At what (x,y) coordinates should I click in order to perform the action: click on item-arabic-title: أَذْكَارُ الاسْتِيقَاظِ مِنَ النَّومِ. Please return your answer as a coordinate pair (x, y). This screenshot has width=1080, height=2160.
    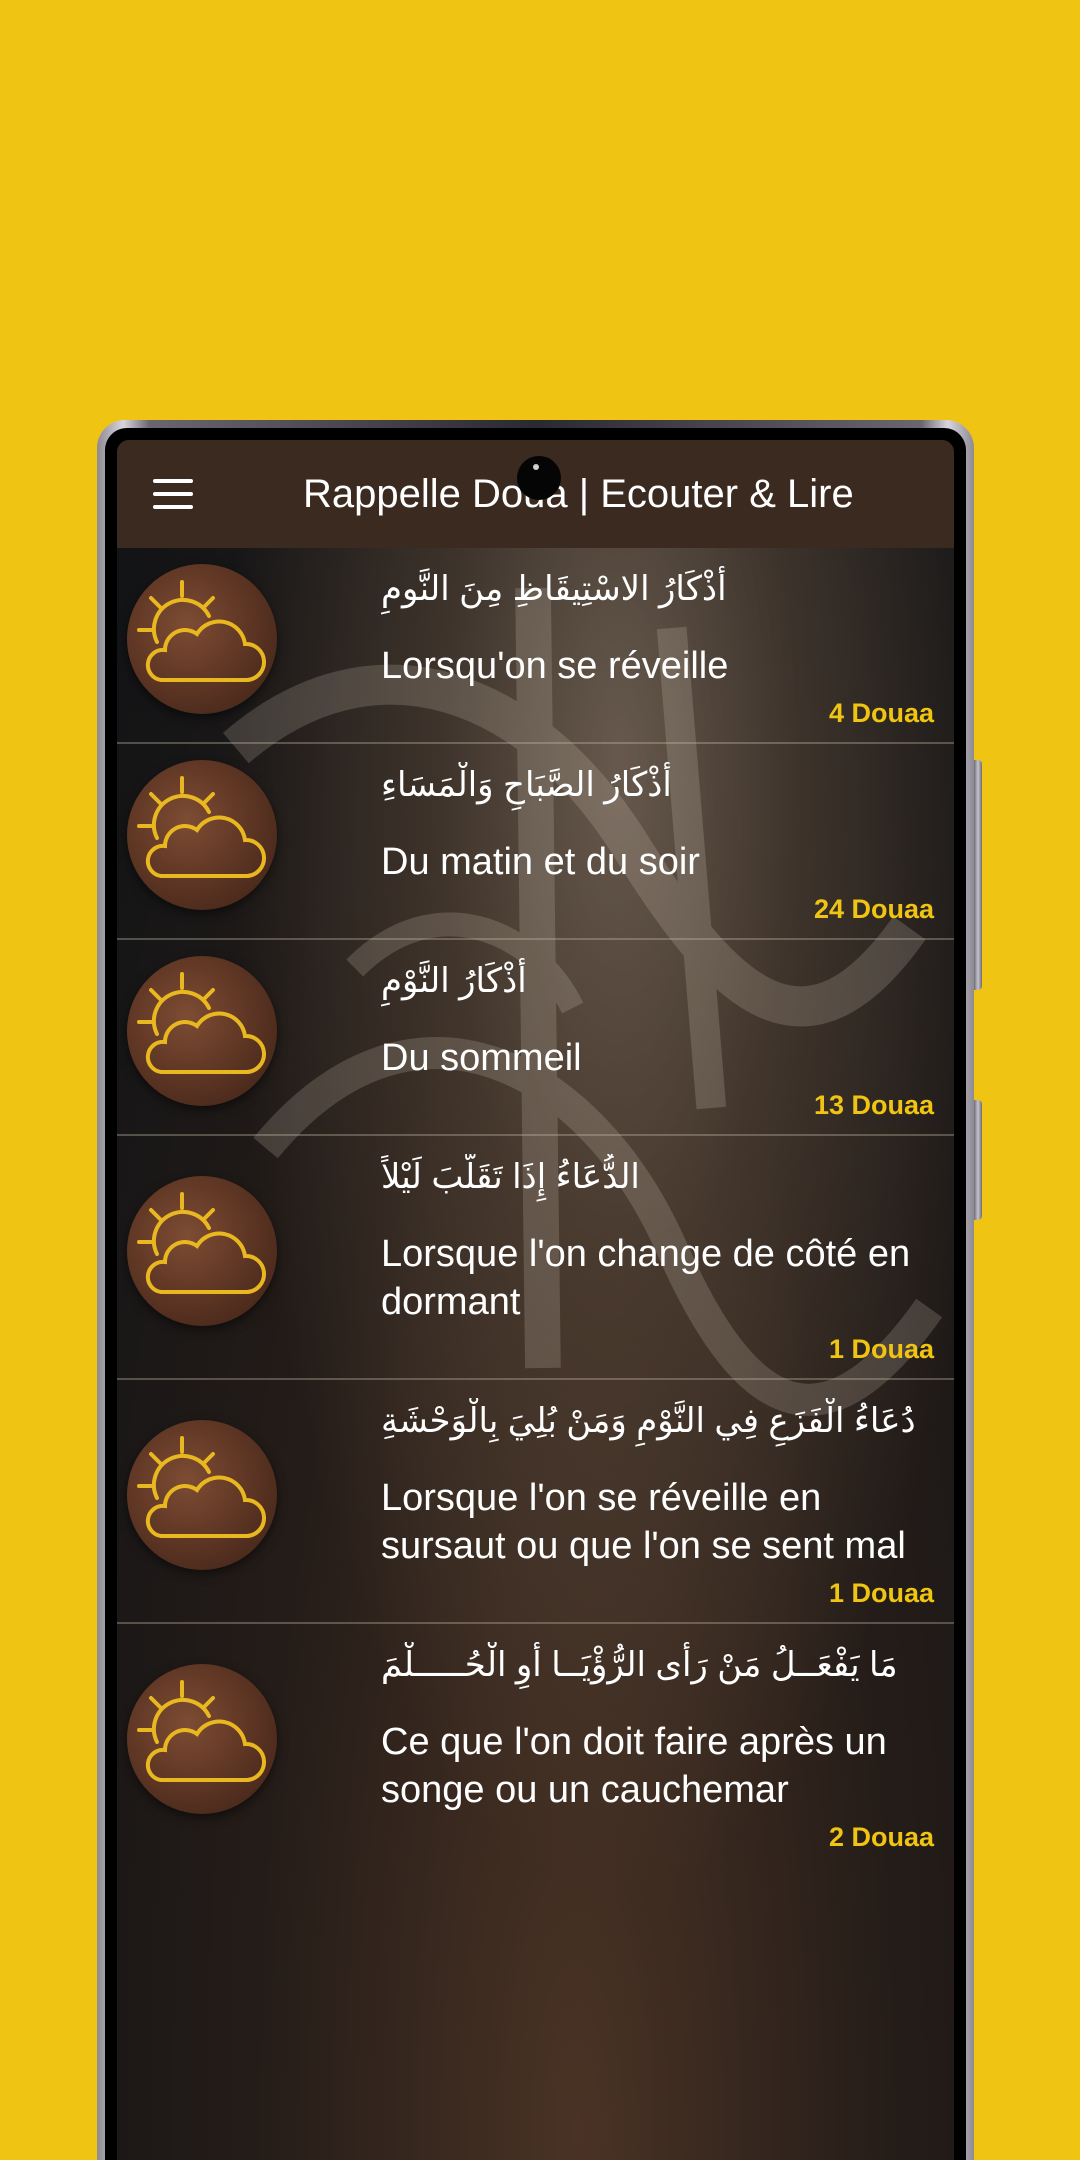
    Looking at the image, I should click on (554, 589).